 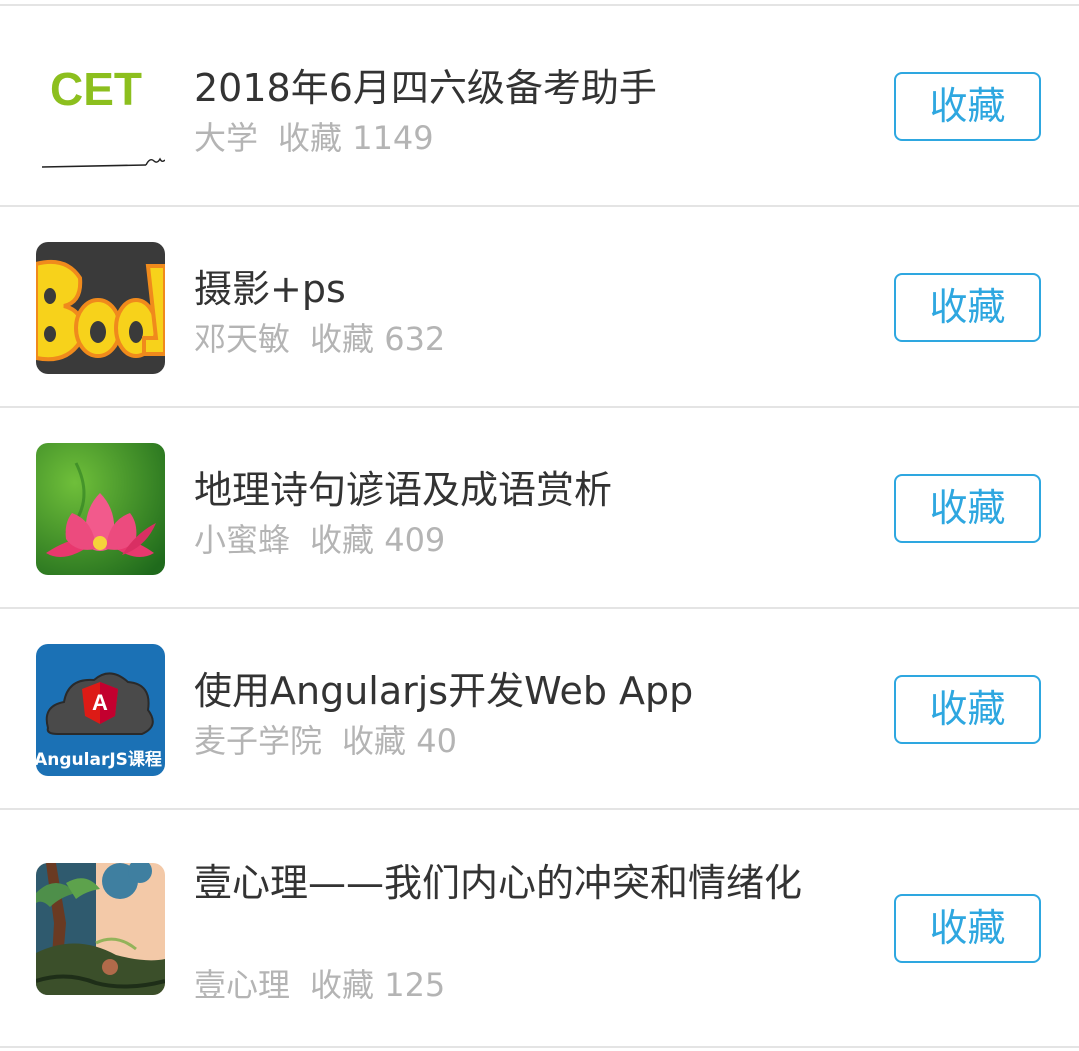 What do you see at coordinates (436, 741) in the screenshot?
I see `favorites-count: 40` at bounding box center [436, 741].